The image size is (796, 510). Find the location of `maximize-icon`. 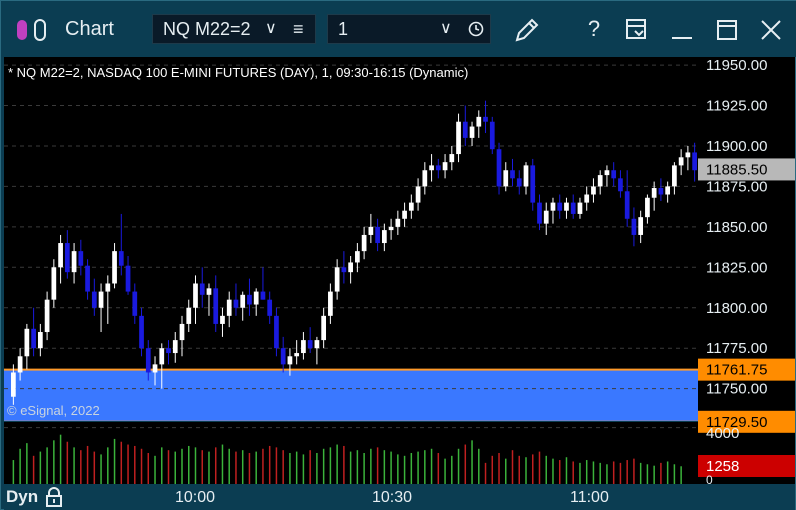

maximize-icon is located at coordinates (727, 30).